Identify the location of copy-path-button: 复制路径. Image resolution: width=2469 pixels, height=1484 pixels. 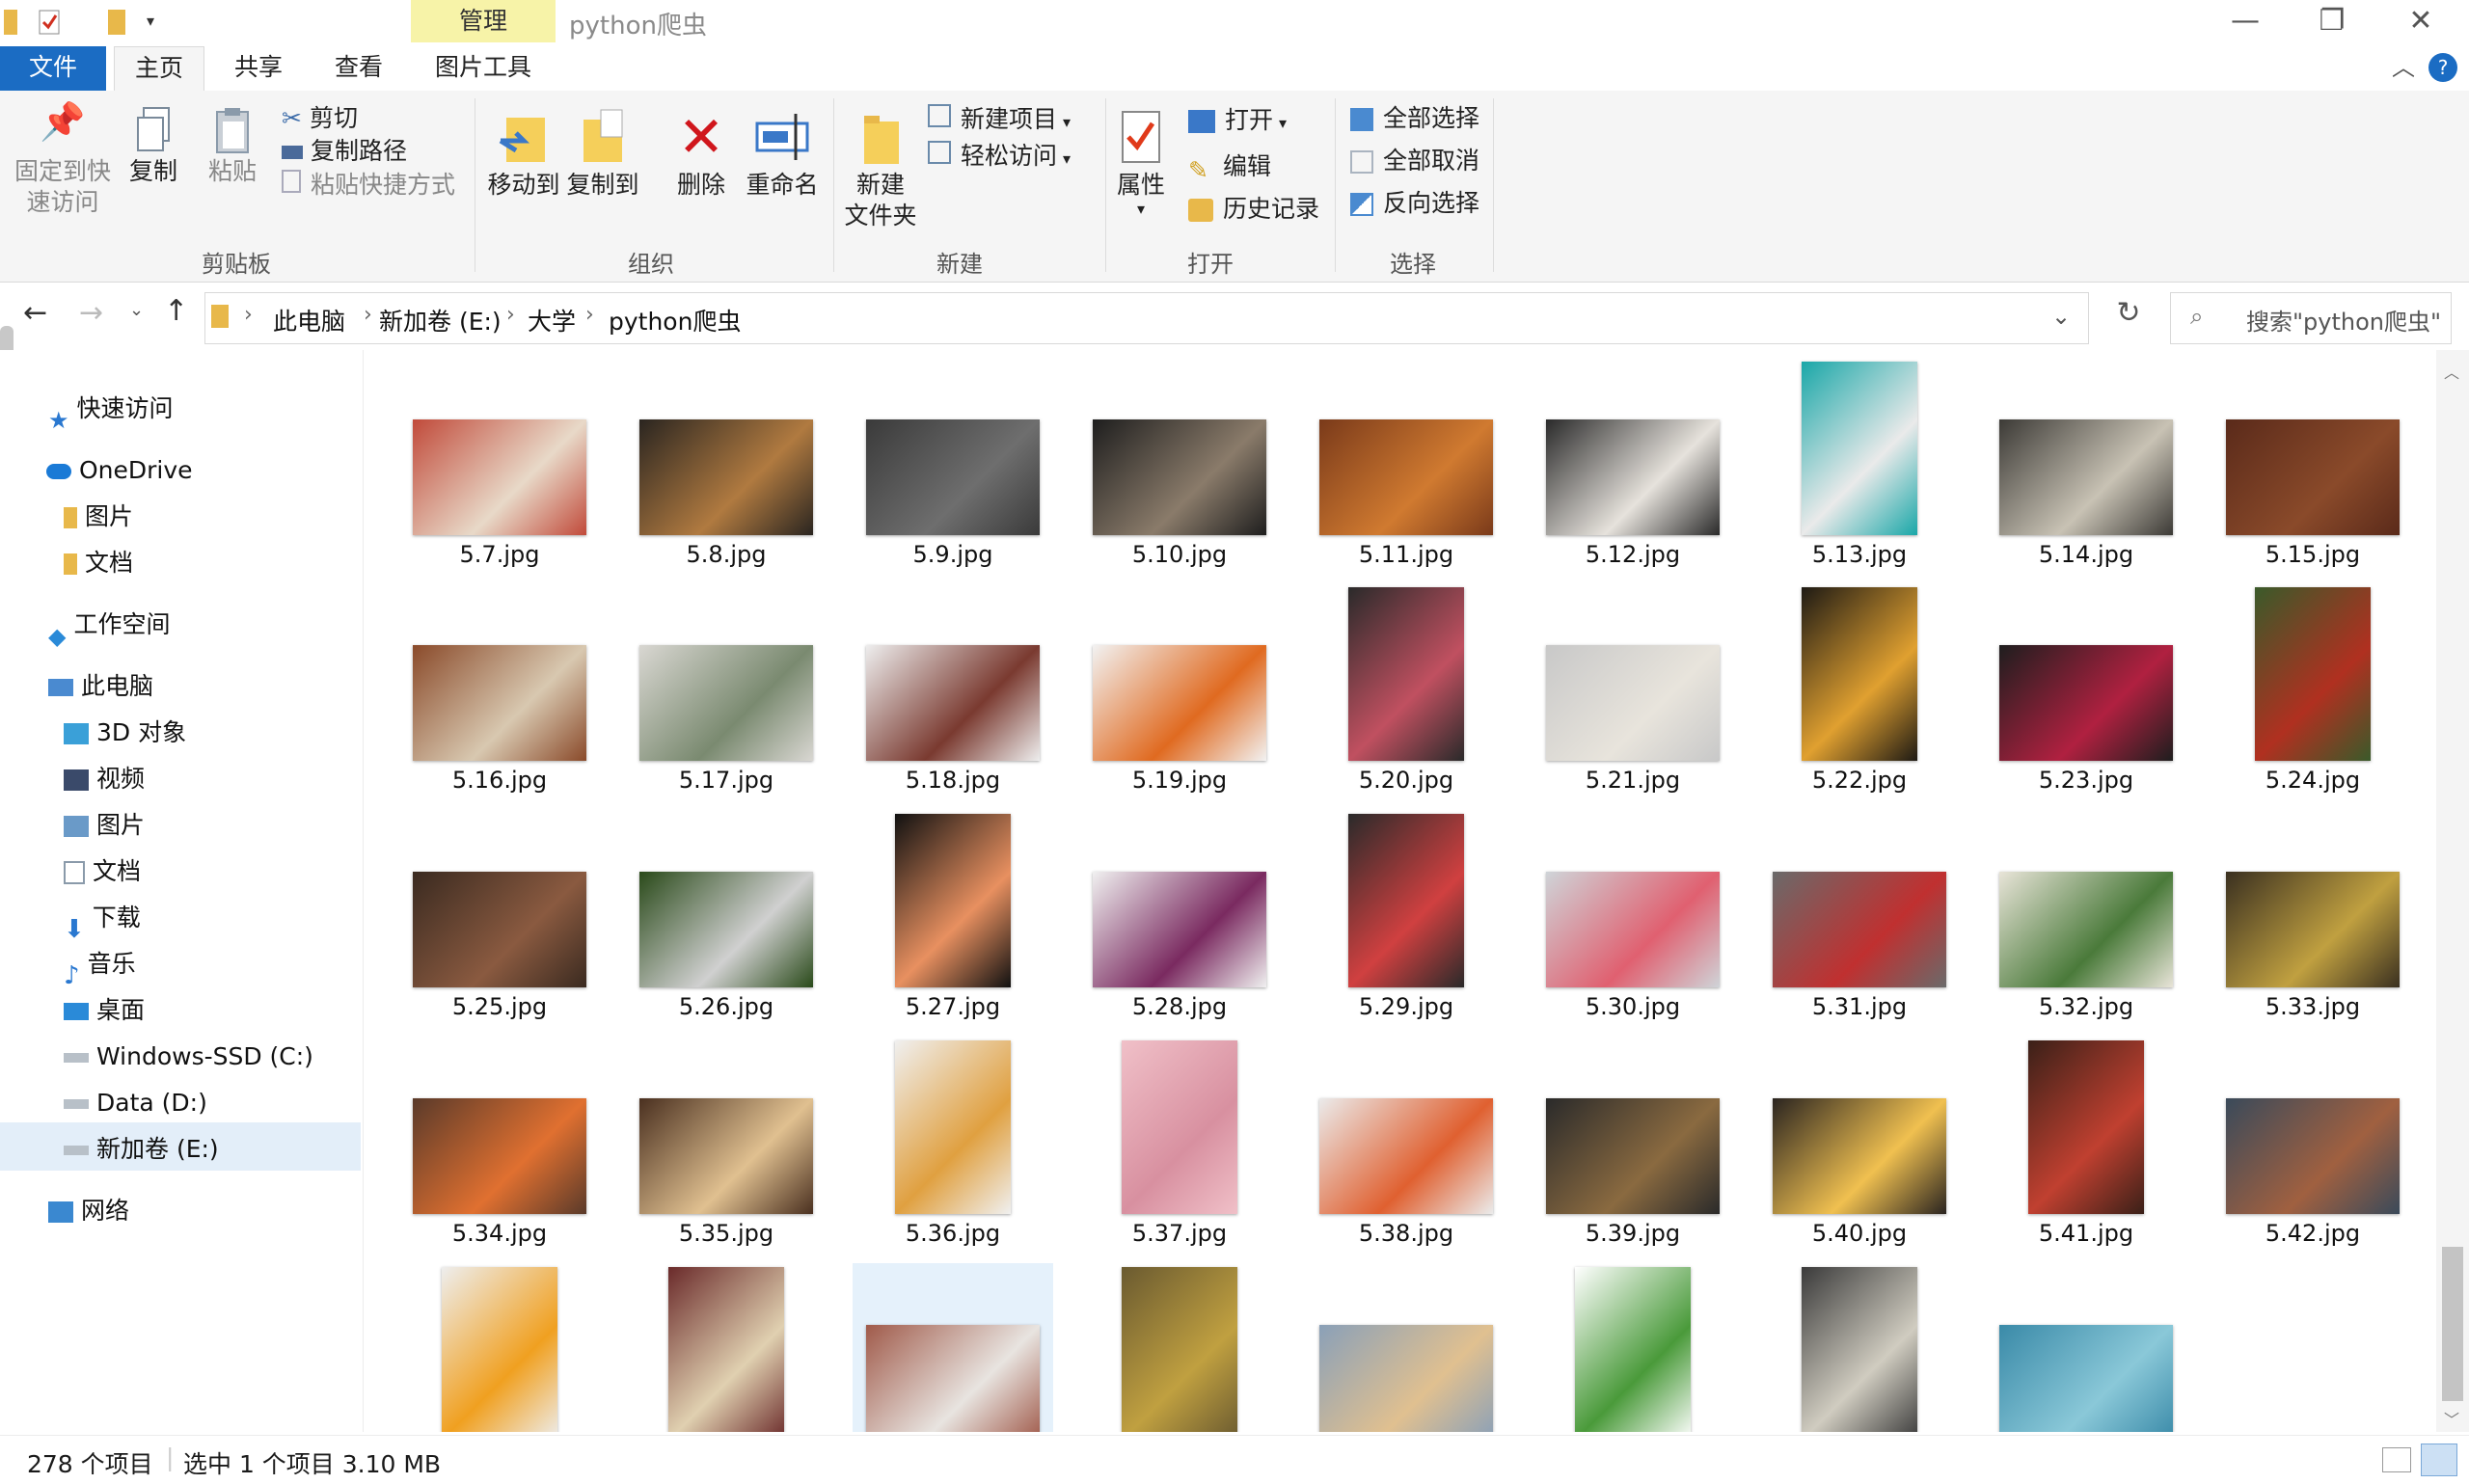
(344, 151).